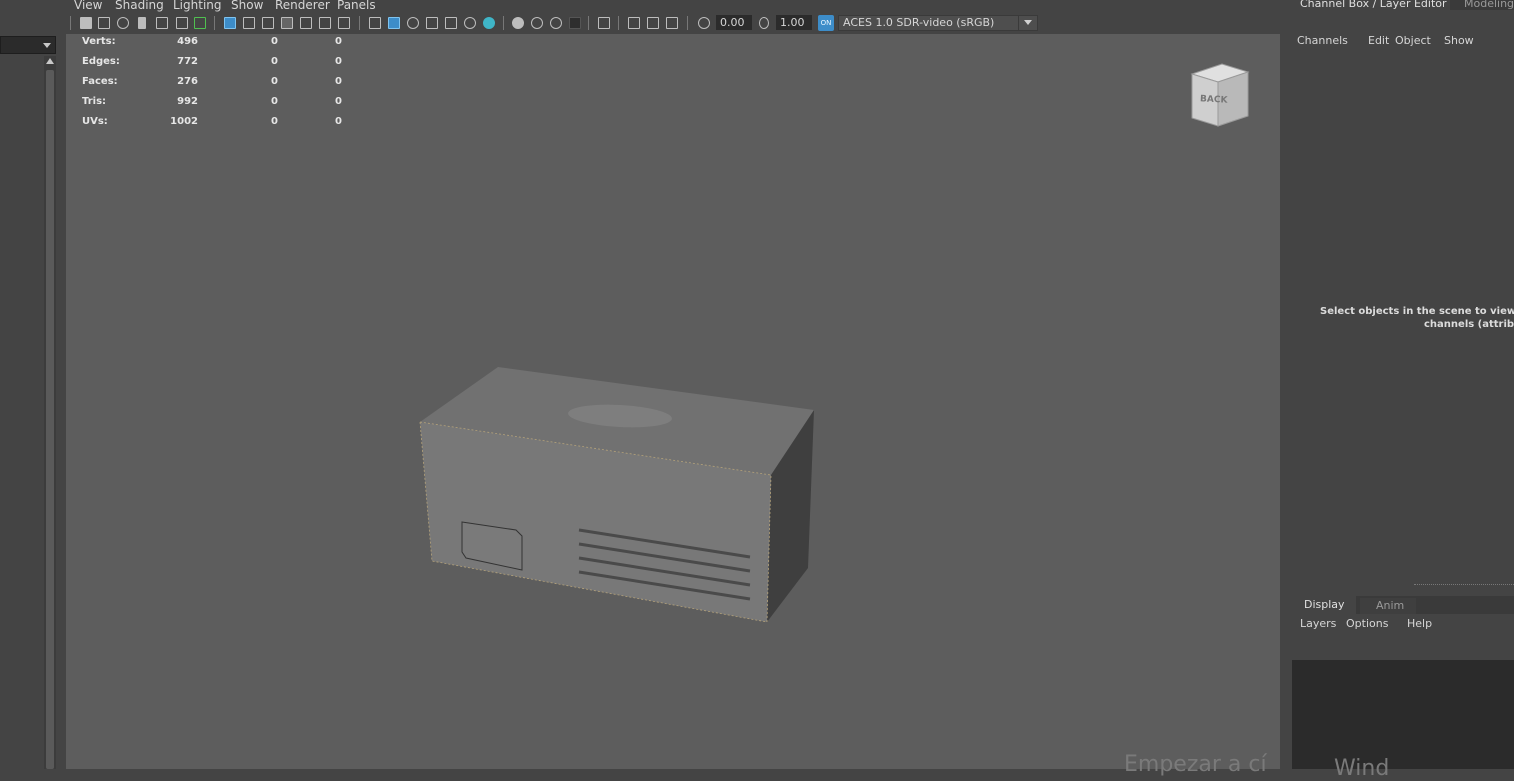 This screenshot has width=1514, height=781. Describe the element at coordinates (50, 61) in the screenshot. I see `scroll-up-arrow-icon` at that location.